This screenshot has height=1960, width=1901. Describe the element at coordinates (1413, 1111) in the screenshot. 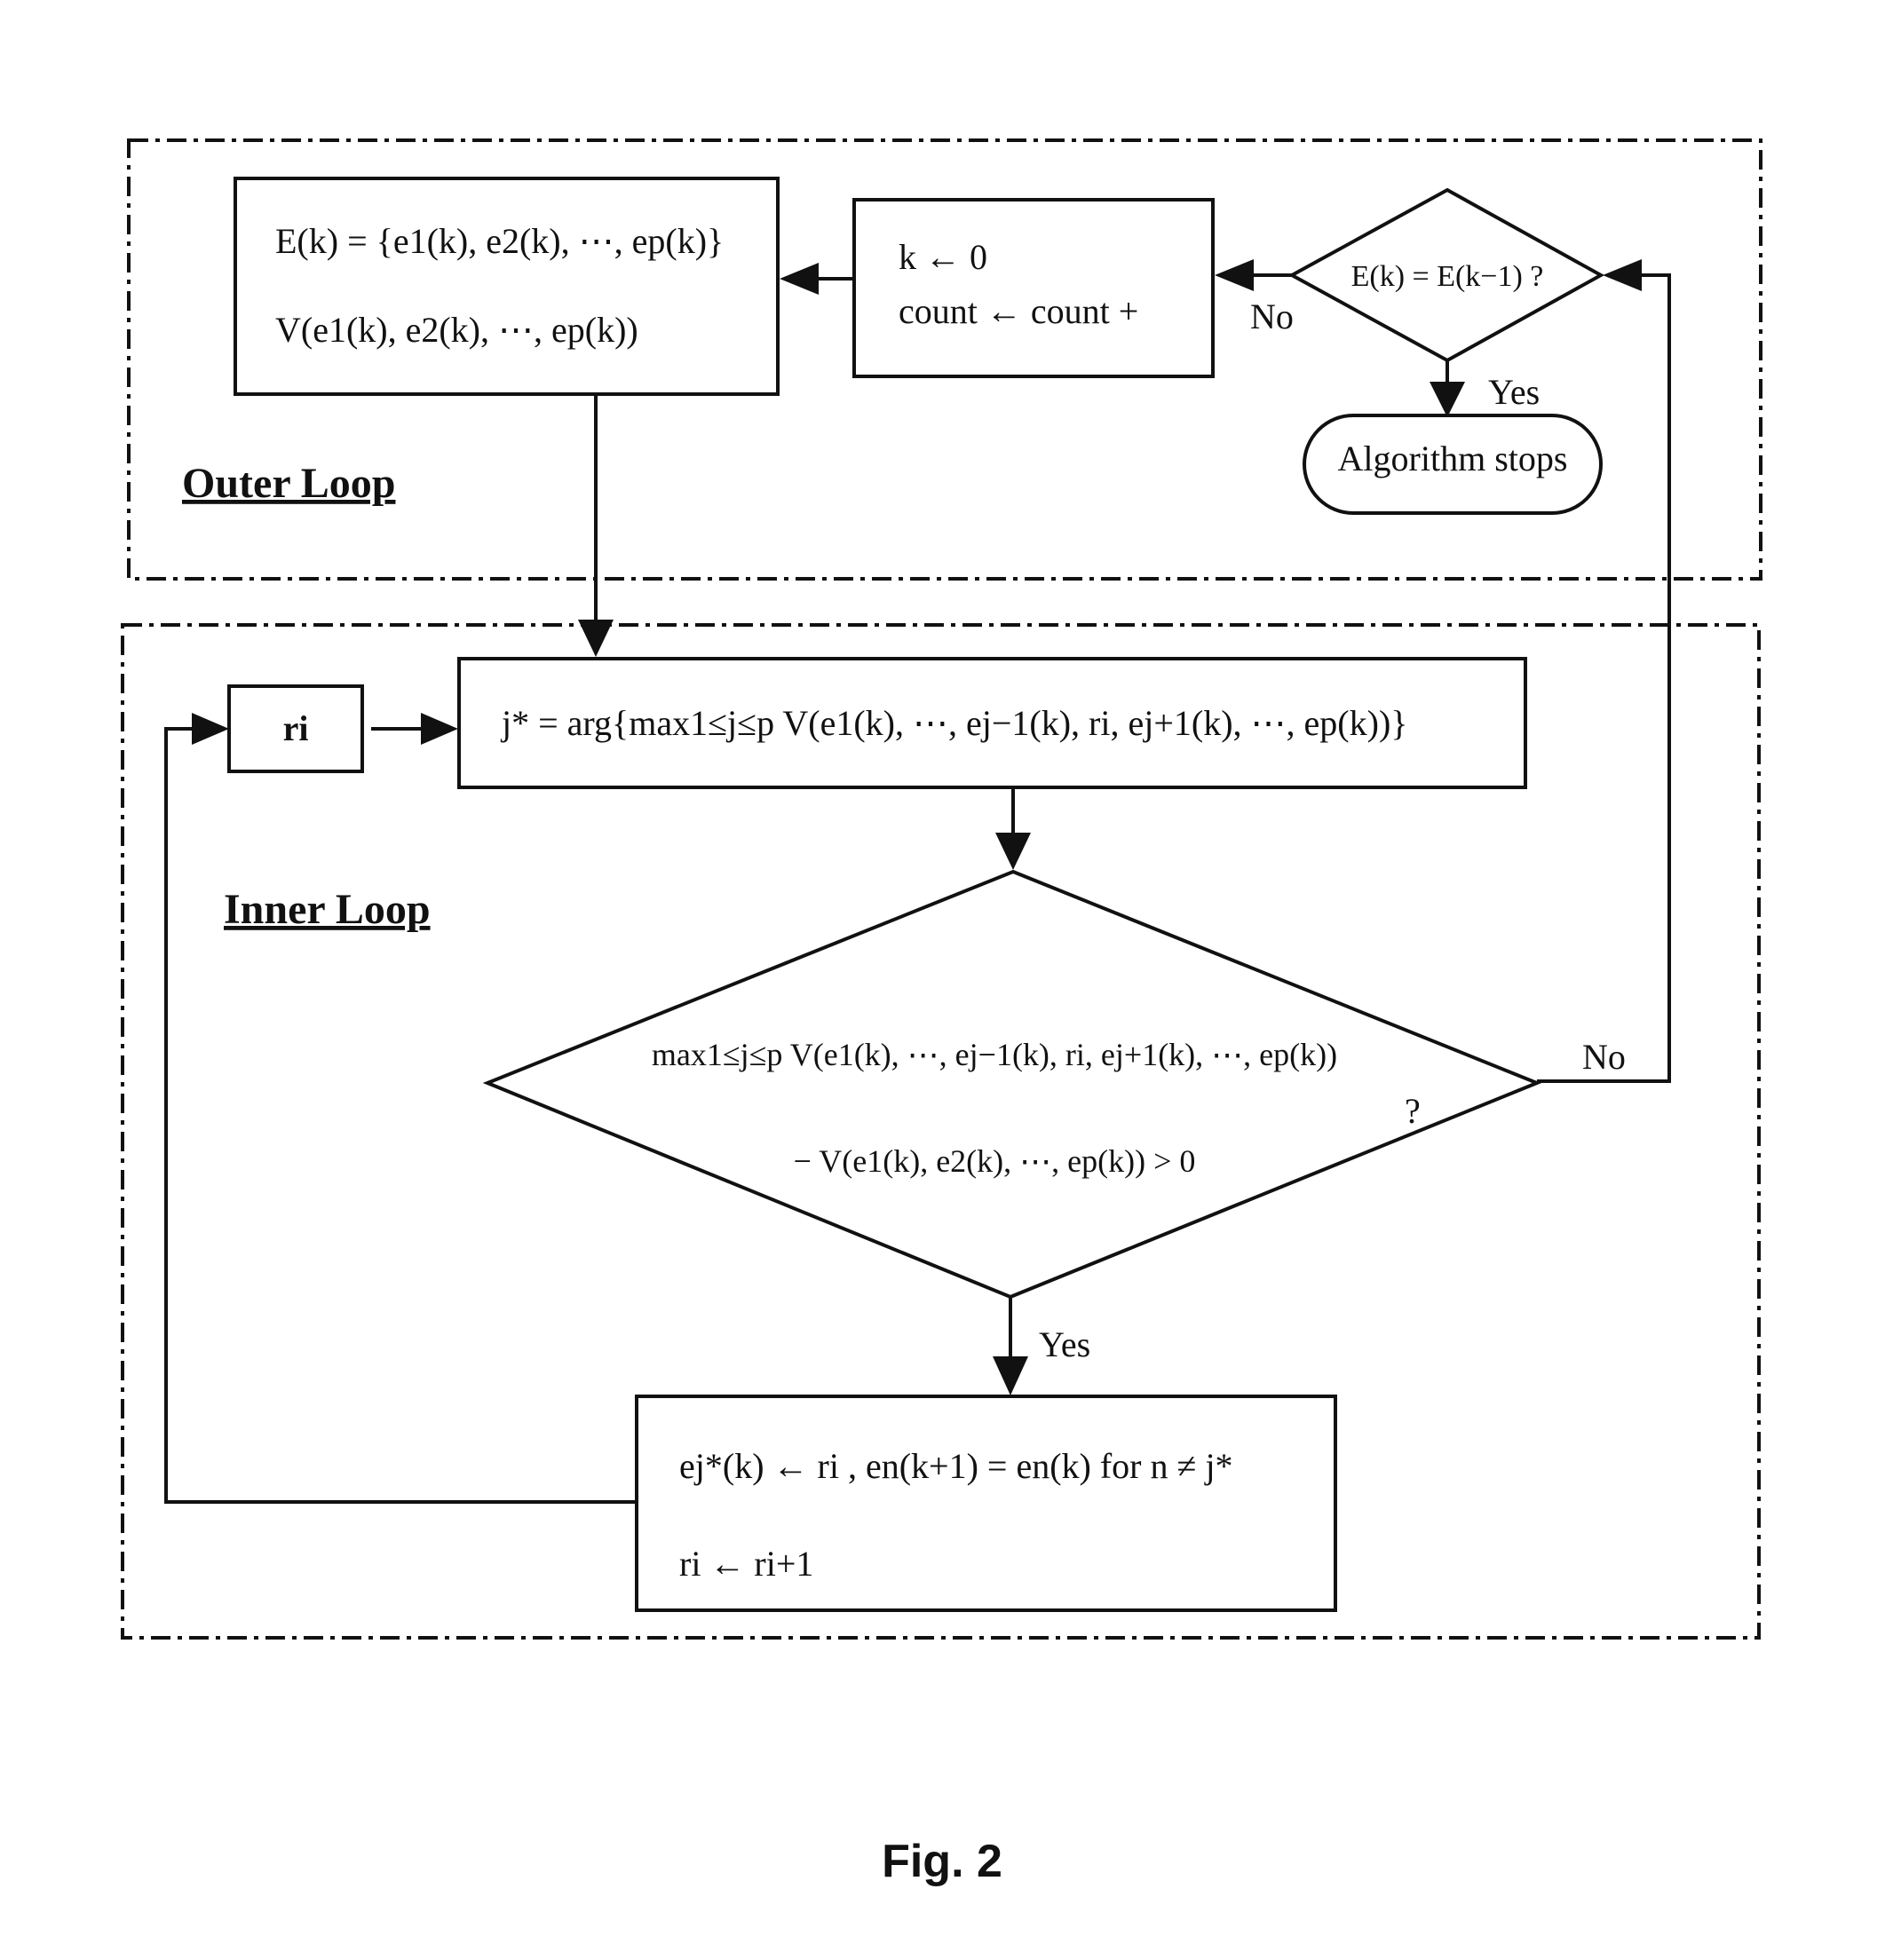

I see `improve-question: ?` at that location.